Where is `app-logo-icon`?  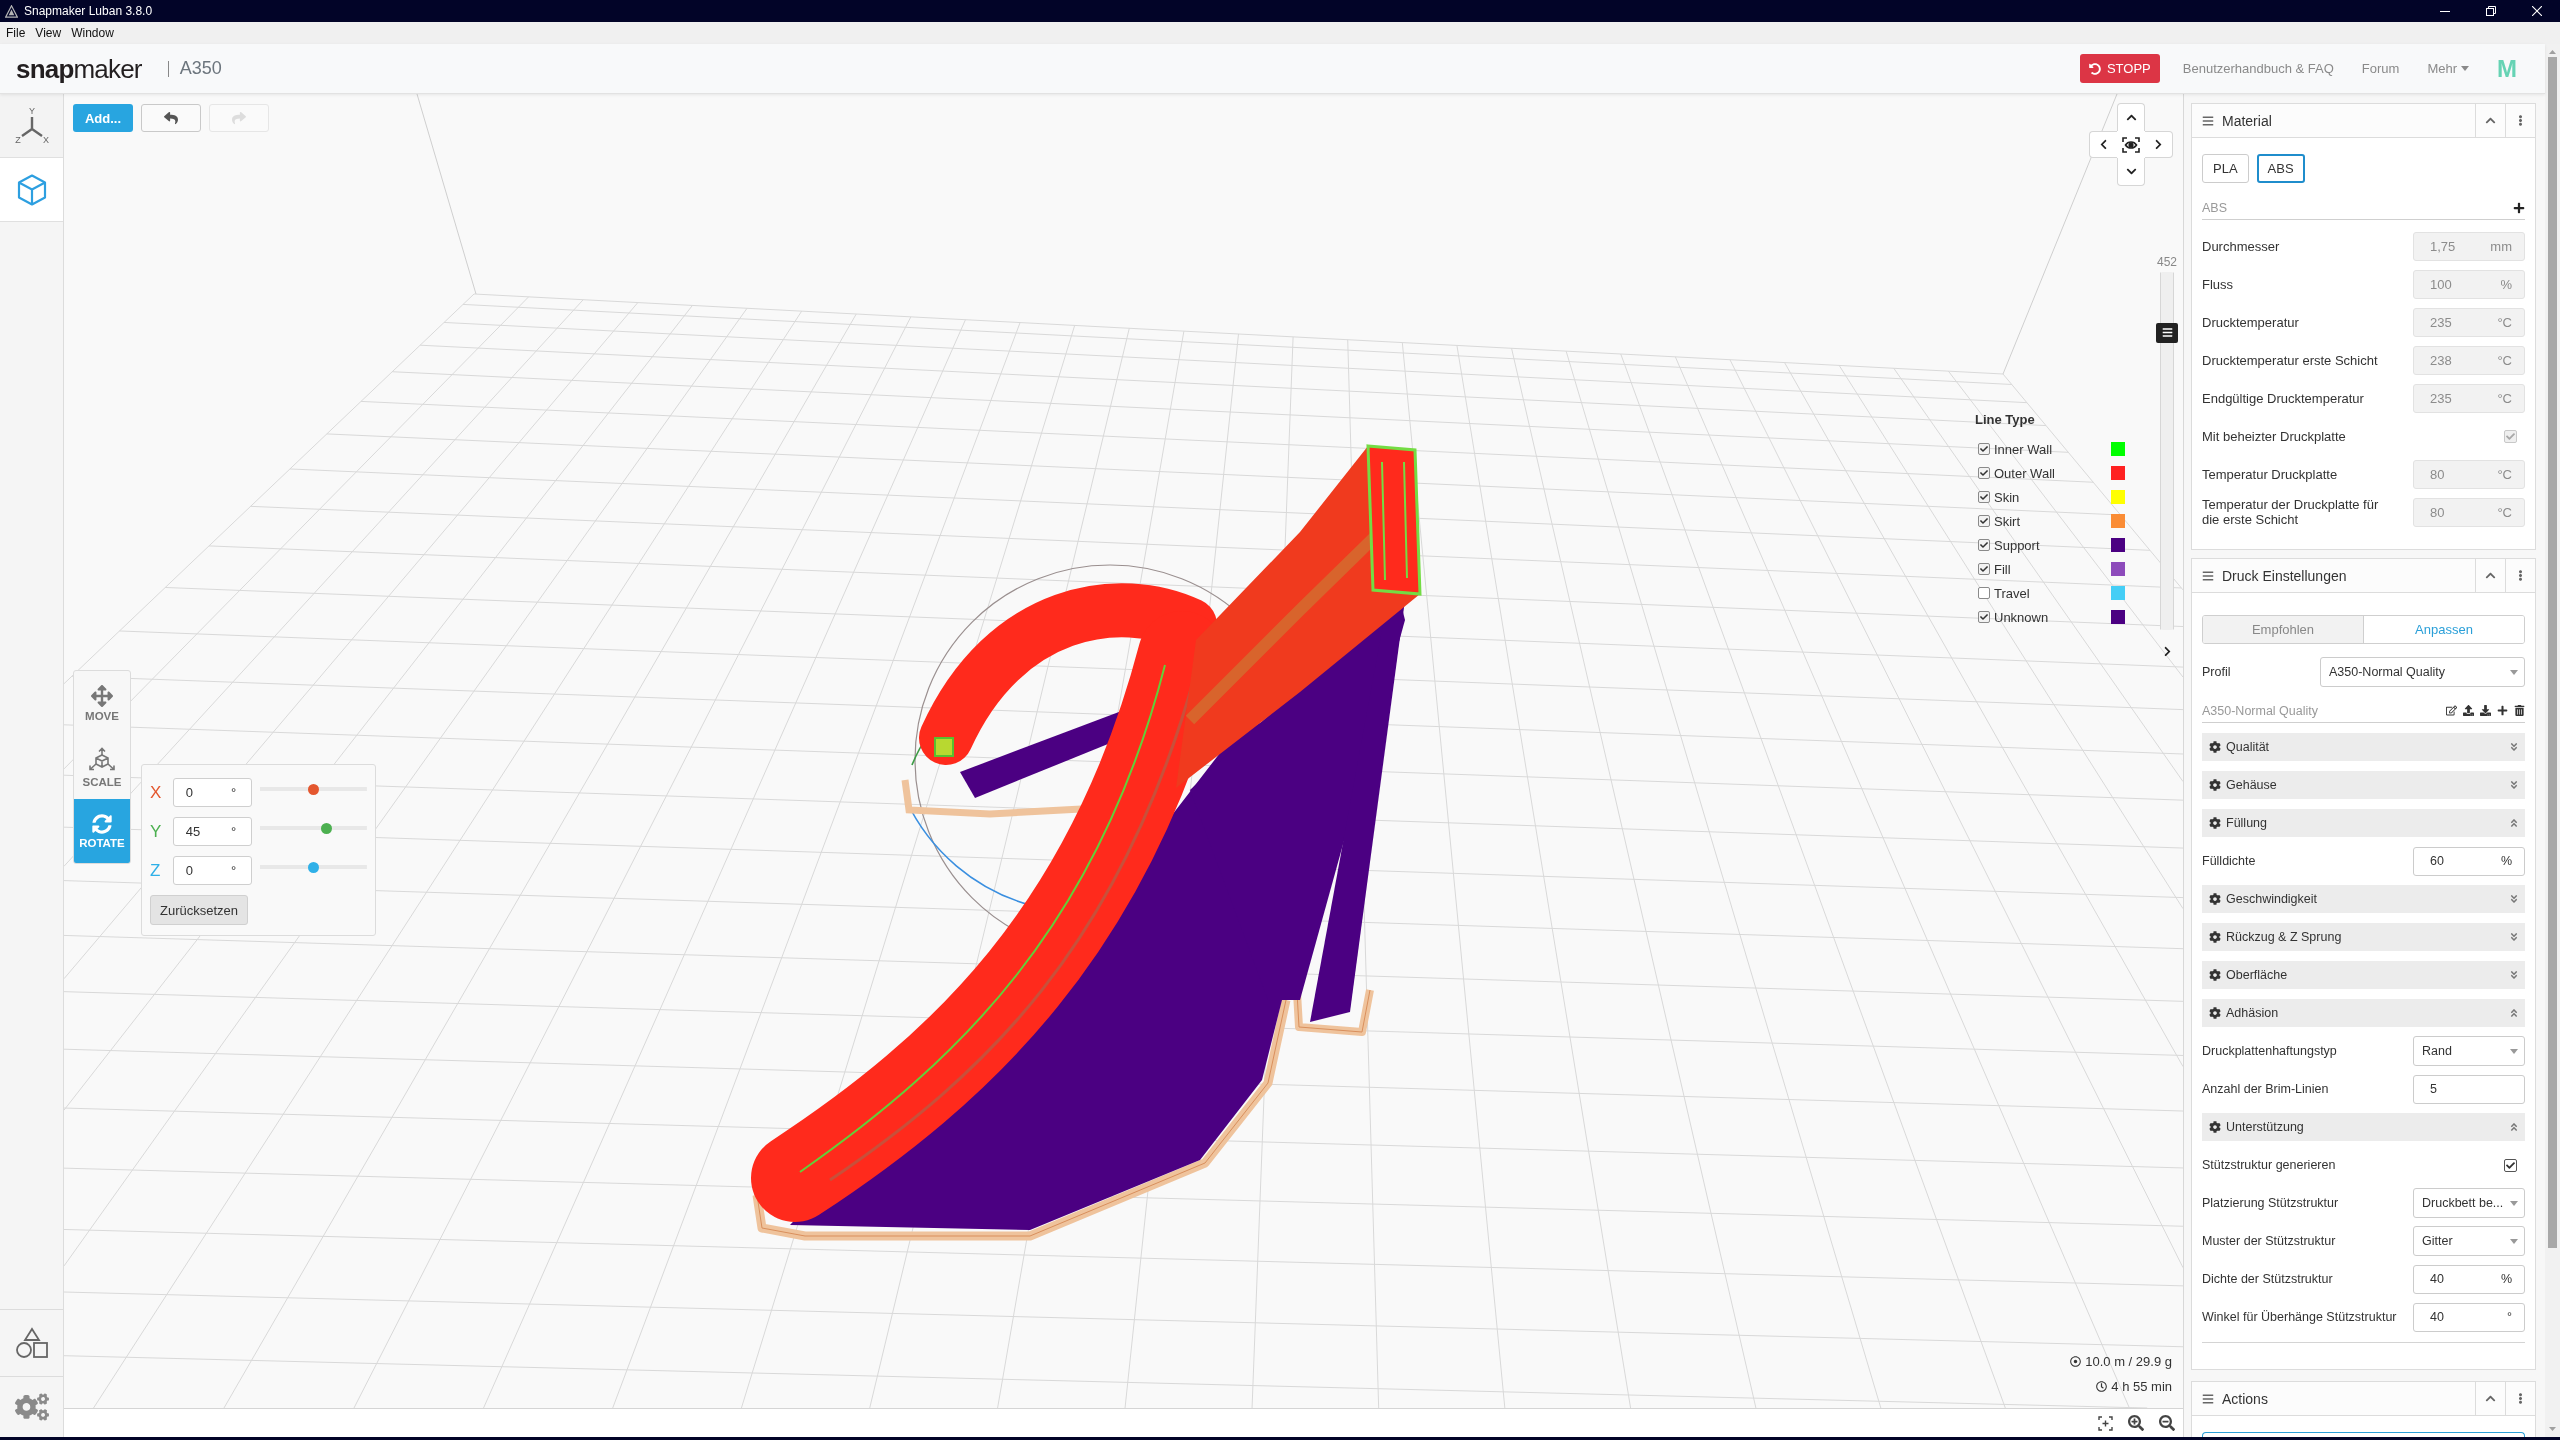 app-logo-icon is located at coordinates (11, 11).